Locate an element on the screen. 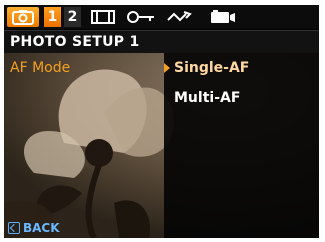 The height and width of the screenshot is (242, 325). tab-camera is located at coordinates (23, 17).